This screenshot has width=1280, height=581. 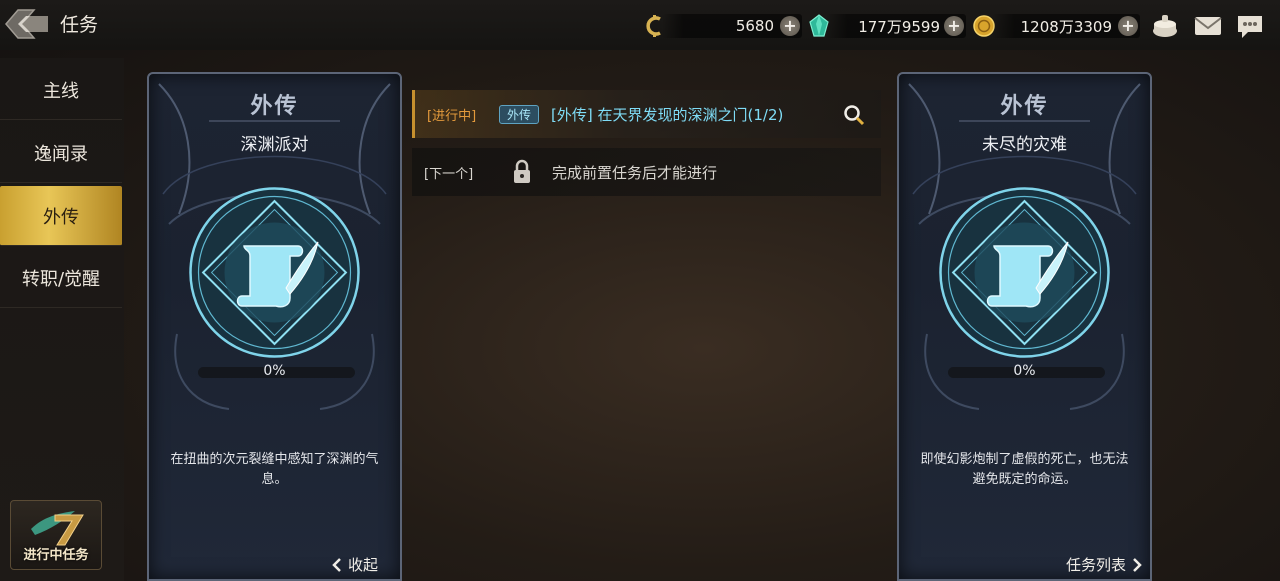 I want to click on card-title: 深渊派对, so click(x=274, y=145).